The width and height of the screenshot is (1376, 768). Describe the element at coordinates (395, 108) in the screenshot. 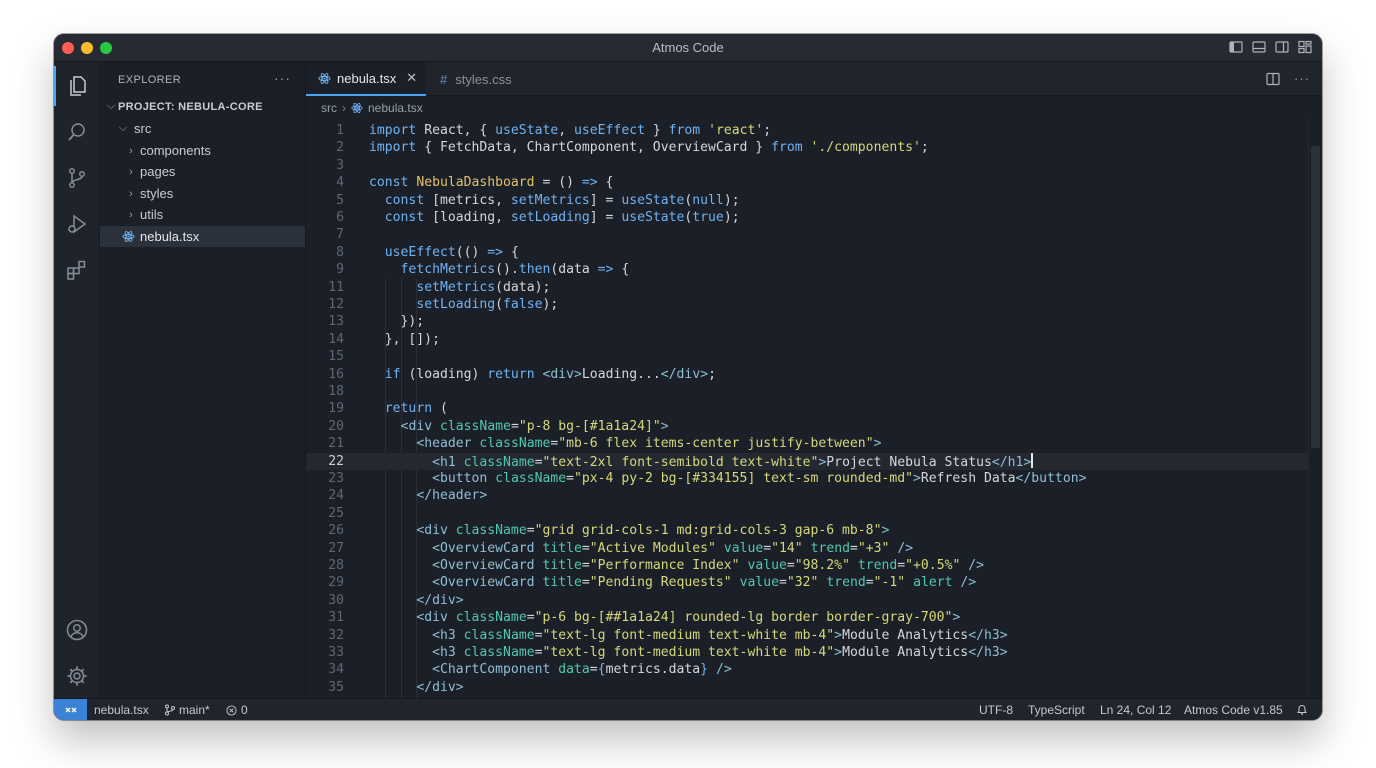

I see `breadcrumb-file: nebula.tsx` at that location.